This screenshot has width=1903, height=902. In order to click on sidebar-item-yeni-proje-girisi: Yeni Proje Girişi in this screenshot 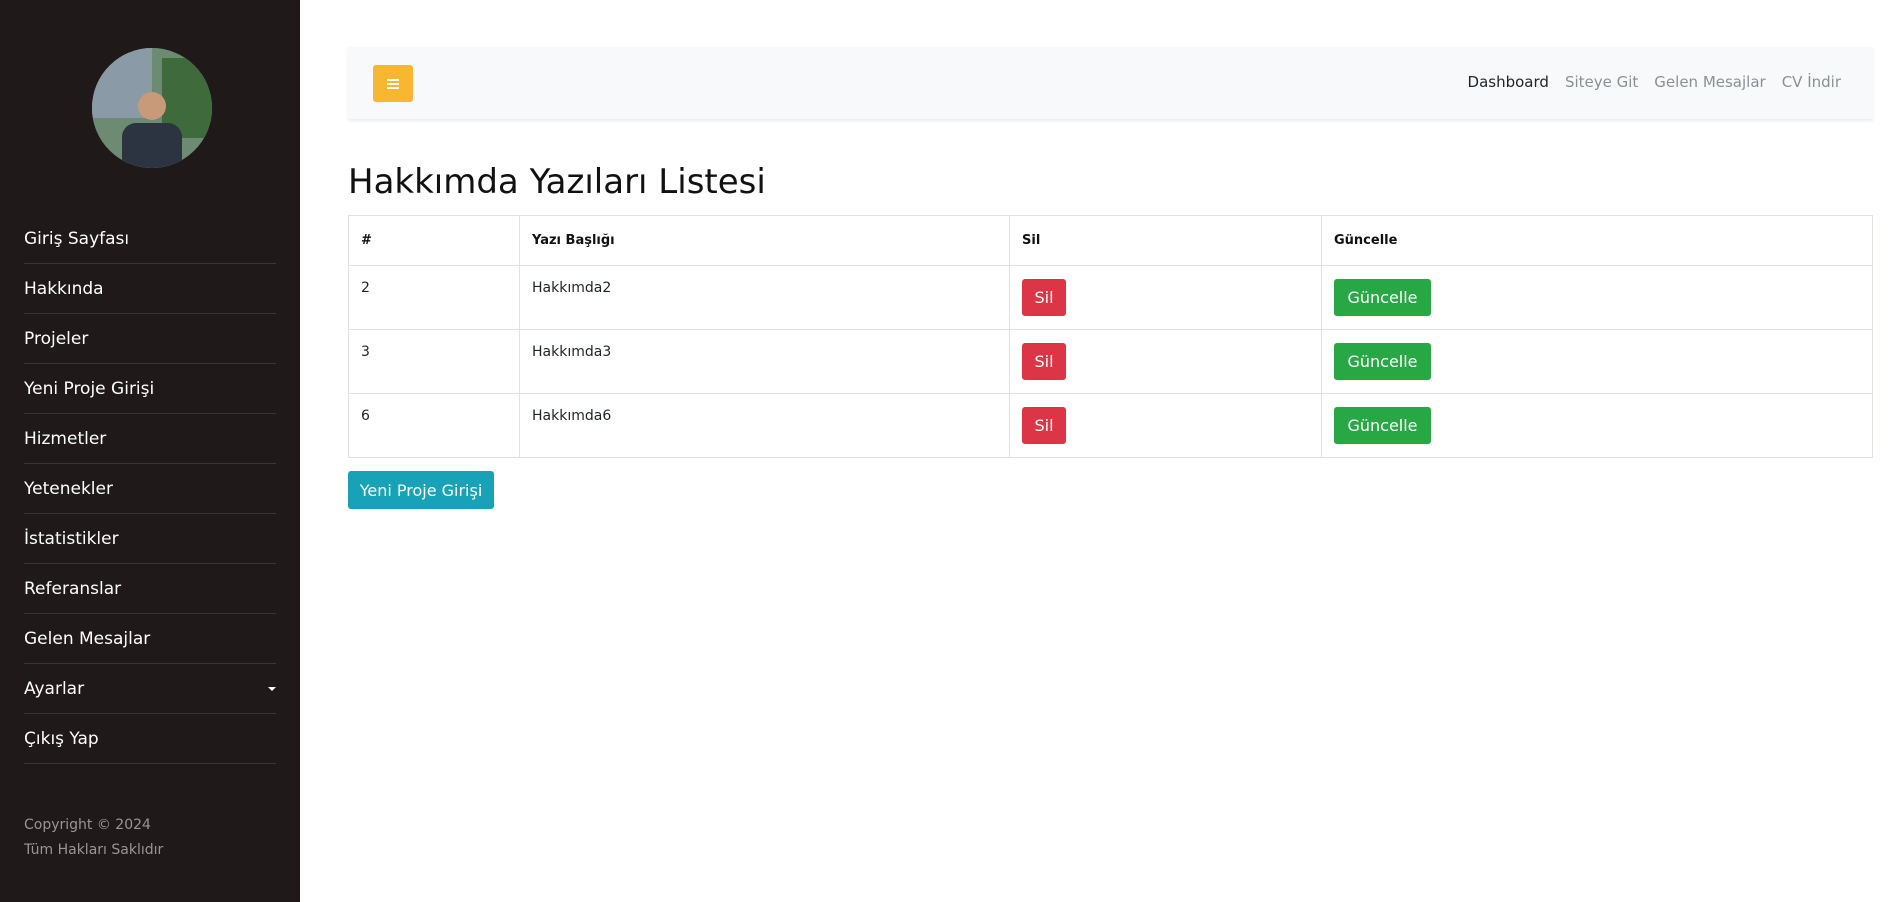, I will do `click(150, 389)`.